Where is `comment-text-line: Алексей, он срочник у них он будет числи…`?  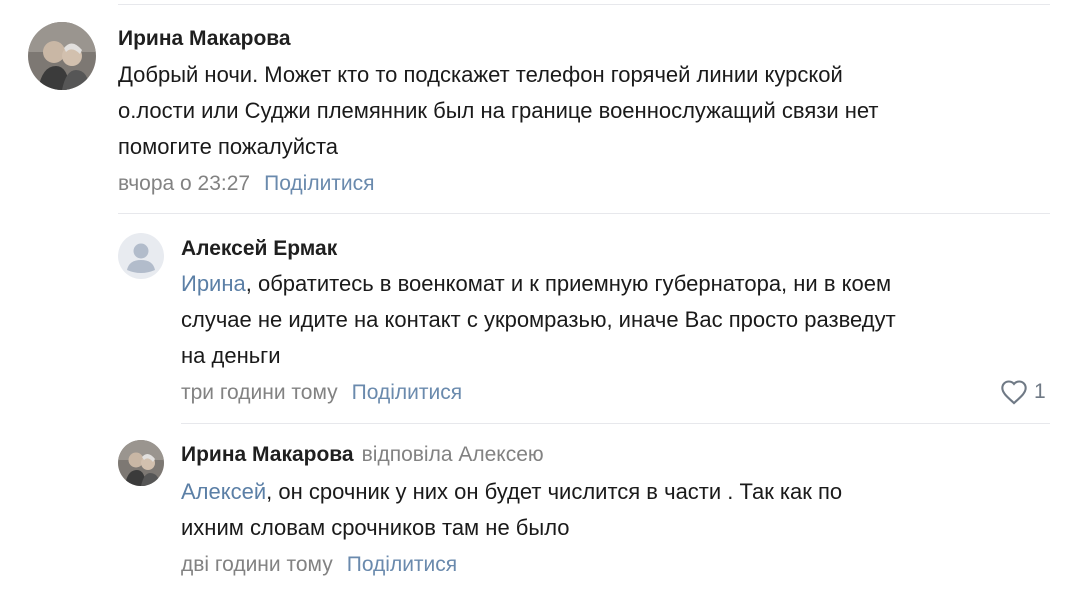 comment-text-line: Алексей, он срочник у них он будет числи… is located at coordinates (626, 492).